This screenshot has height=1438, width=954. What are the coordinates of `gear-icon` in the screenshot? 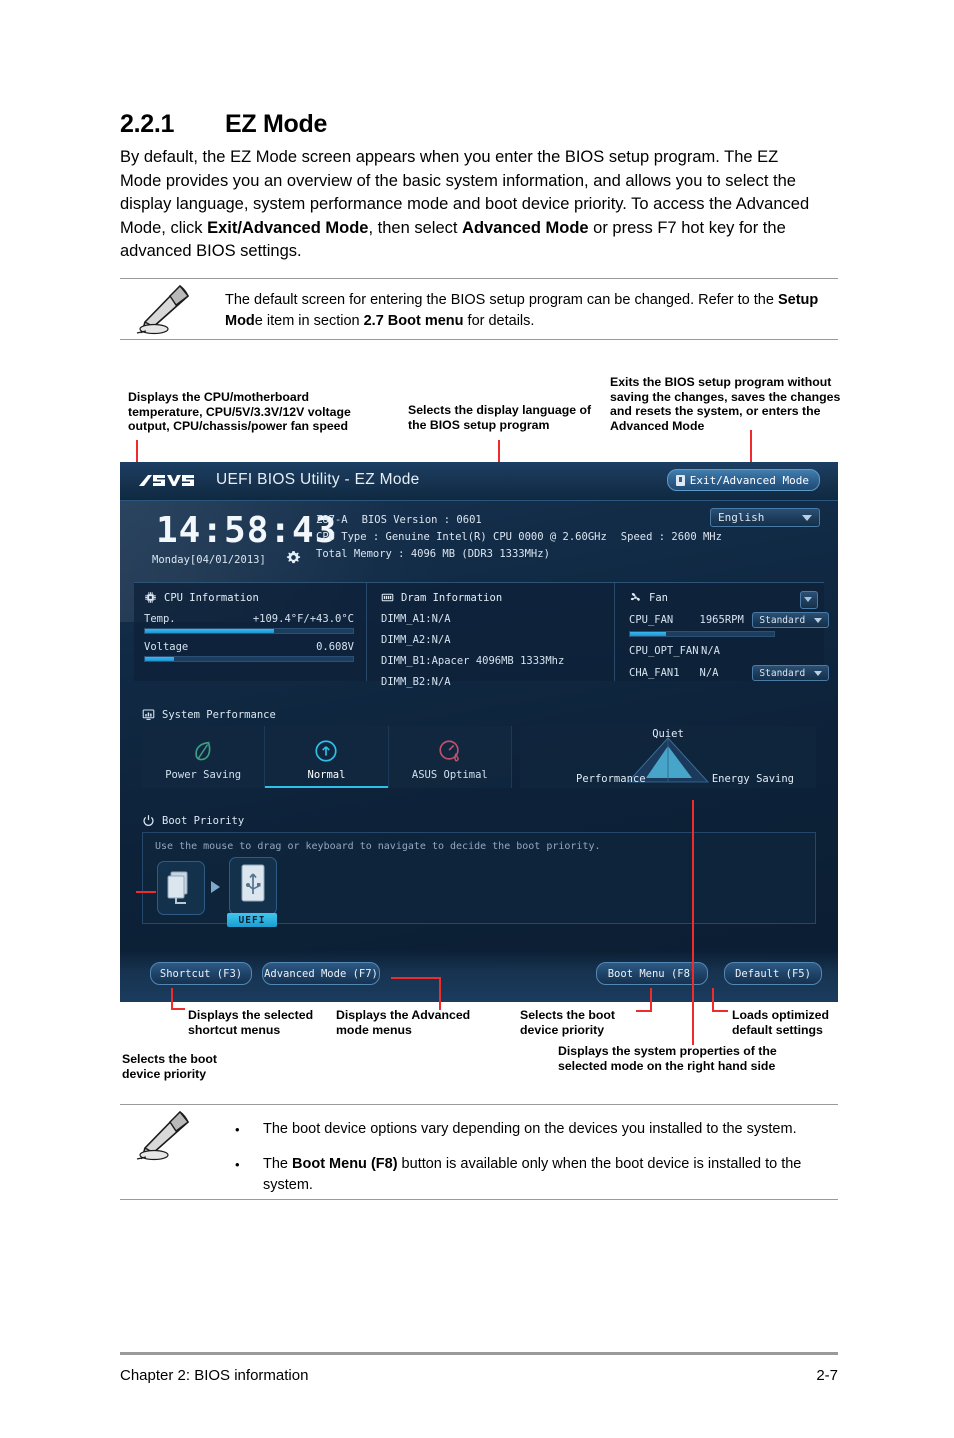 It's located at (293, 557).